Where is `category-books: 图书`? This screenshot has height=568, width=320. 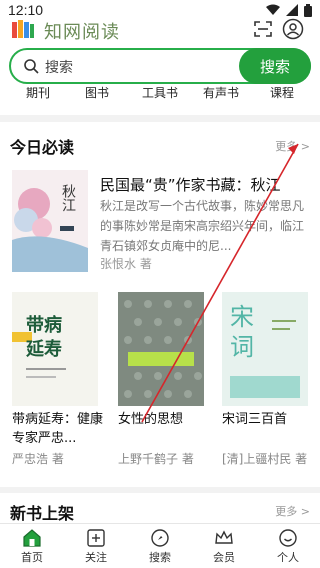
category-books: 图书 is located at coordinates (97, 92).